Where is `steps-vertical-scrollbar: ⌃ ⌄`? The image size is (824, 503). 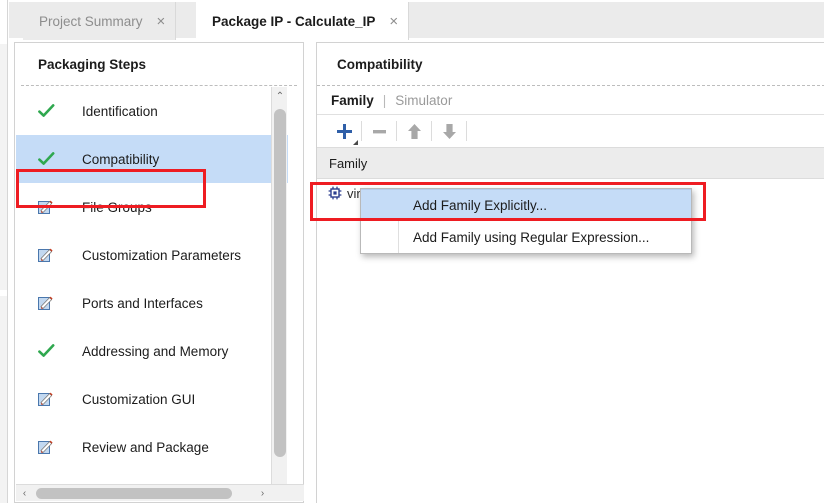
steps-vertical-scrollbar: ⌃ ⌄ is located at coordinates (279, 291).